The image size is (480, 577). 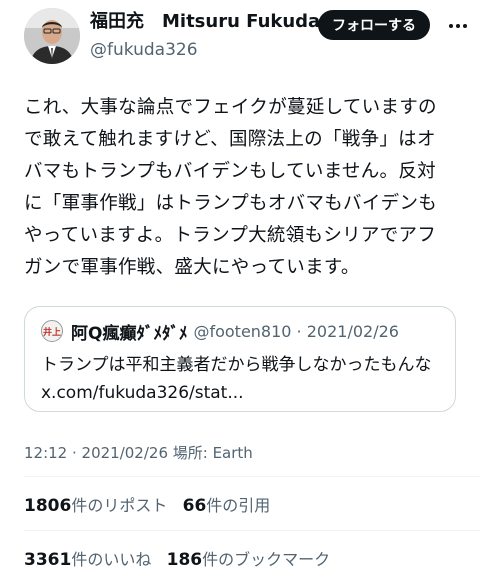 I want to click on repost-quote-stats: 1806件のリポスト 66件の引用, so click(x=147, y=504).